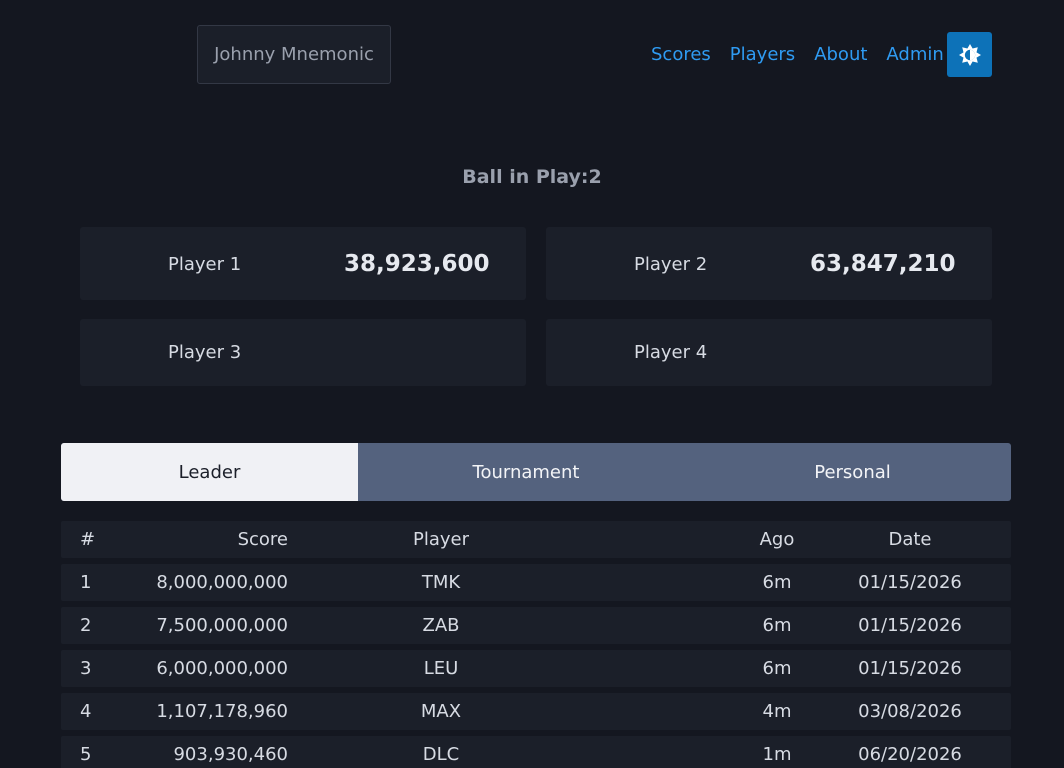  What do you see at coordinates (441, 754) in the screenshot?
I see `row-player: DLC` at bounding box center [441, 754].